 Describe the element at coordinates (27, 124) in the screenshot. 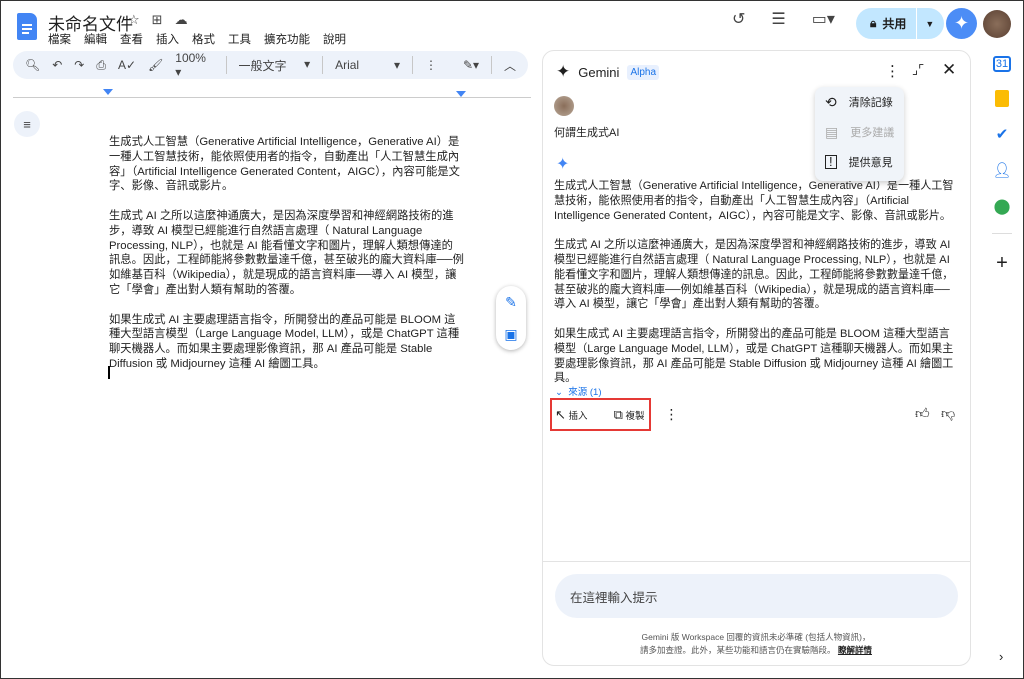

I see `outline-icon: ≡` at that location.